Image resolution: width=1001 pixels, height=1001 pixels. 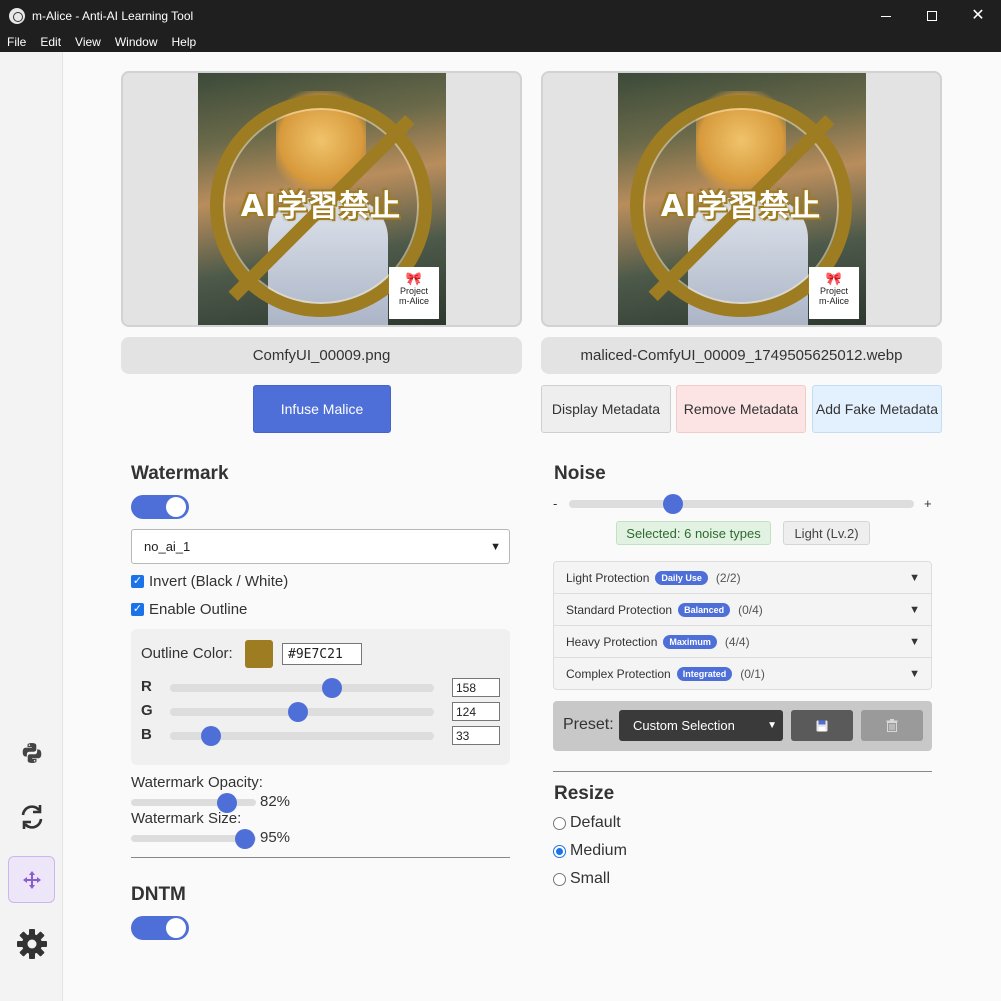 I want to click on input-image-panel: AI学習禁止 🎀 Project m-Alice, so click(x=321, y=199).